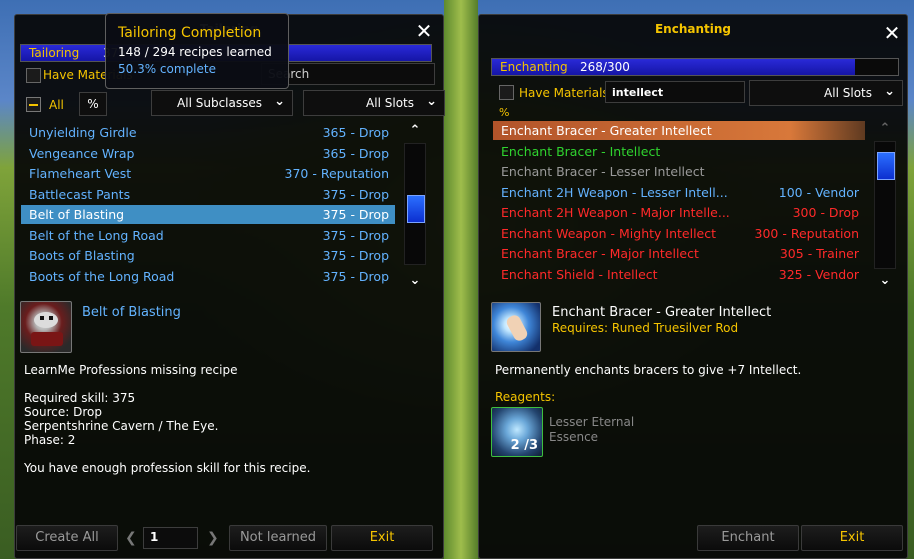  Describe the element at coordinates (208, 255) in the screenshot. I see `recipe-row: Boots of Blasting 375 - Drop` at that location.